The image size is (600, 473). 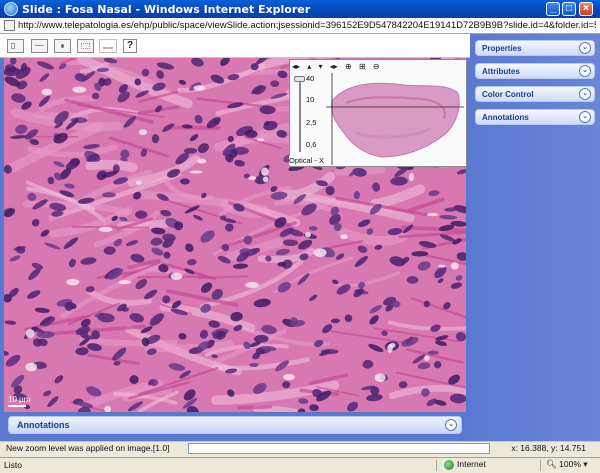 I want to click on zoom-level-2-5: 2,5, so click(x=311, y=122).